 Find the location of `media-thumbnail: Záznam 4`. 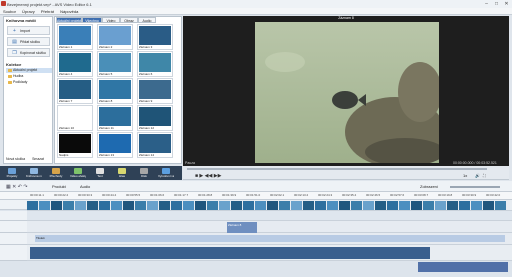

media-thumbnail: Záznam 4 is located at coordinates (75, 64).